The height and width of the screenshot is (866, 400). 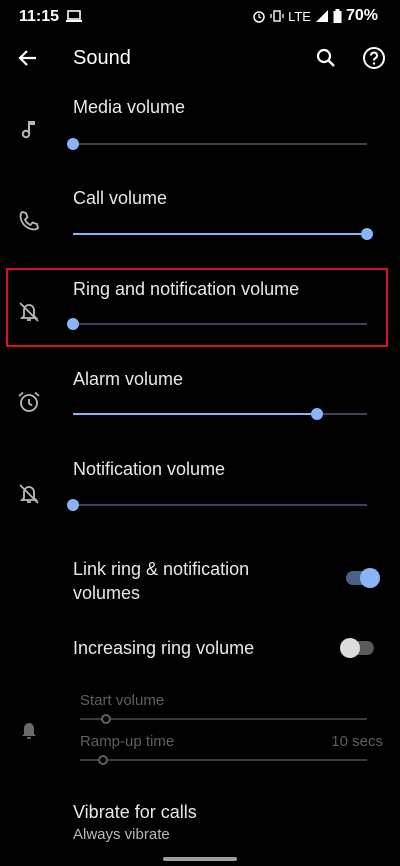 What do you see at coordinates (321, 16) in the screenshot?
I see `signal-icon` at bounding box center [321, 16].